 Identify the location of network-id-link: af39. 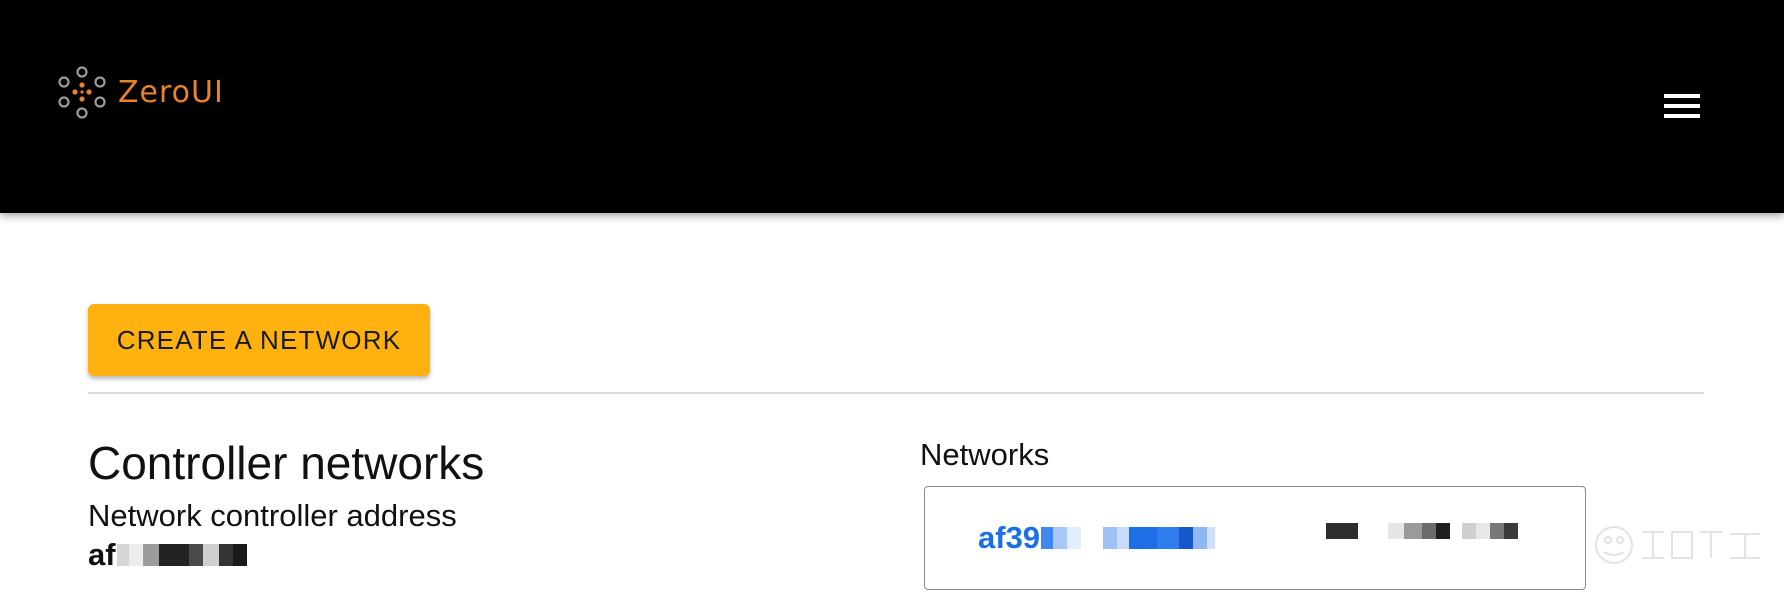
(1097, 538).